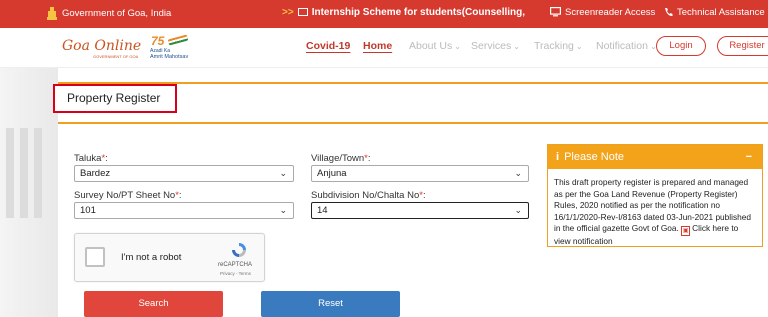 The width and height of the screenshot is (768, 317). Describe the element at coordinates (558, 157) in the screenshot. I see `info-icon: i` at that location.